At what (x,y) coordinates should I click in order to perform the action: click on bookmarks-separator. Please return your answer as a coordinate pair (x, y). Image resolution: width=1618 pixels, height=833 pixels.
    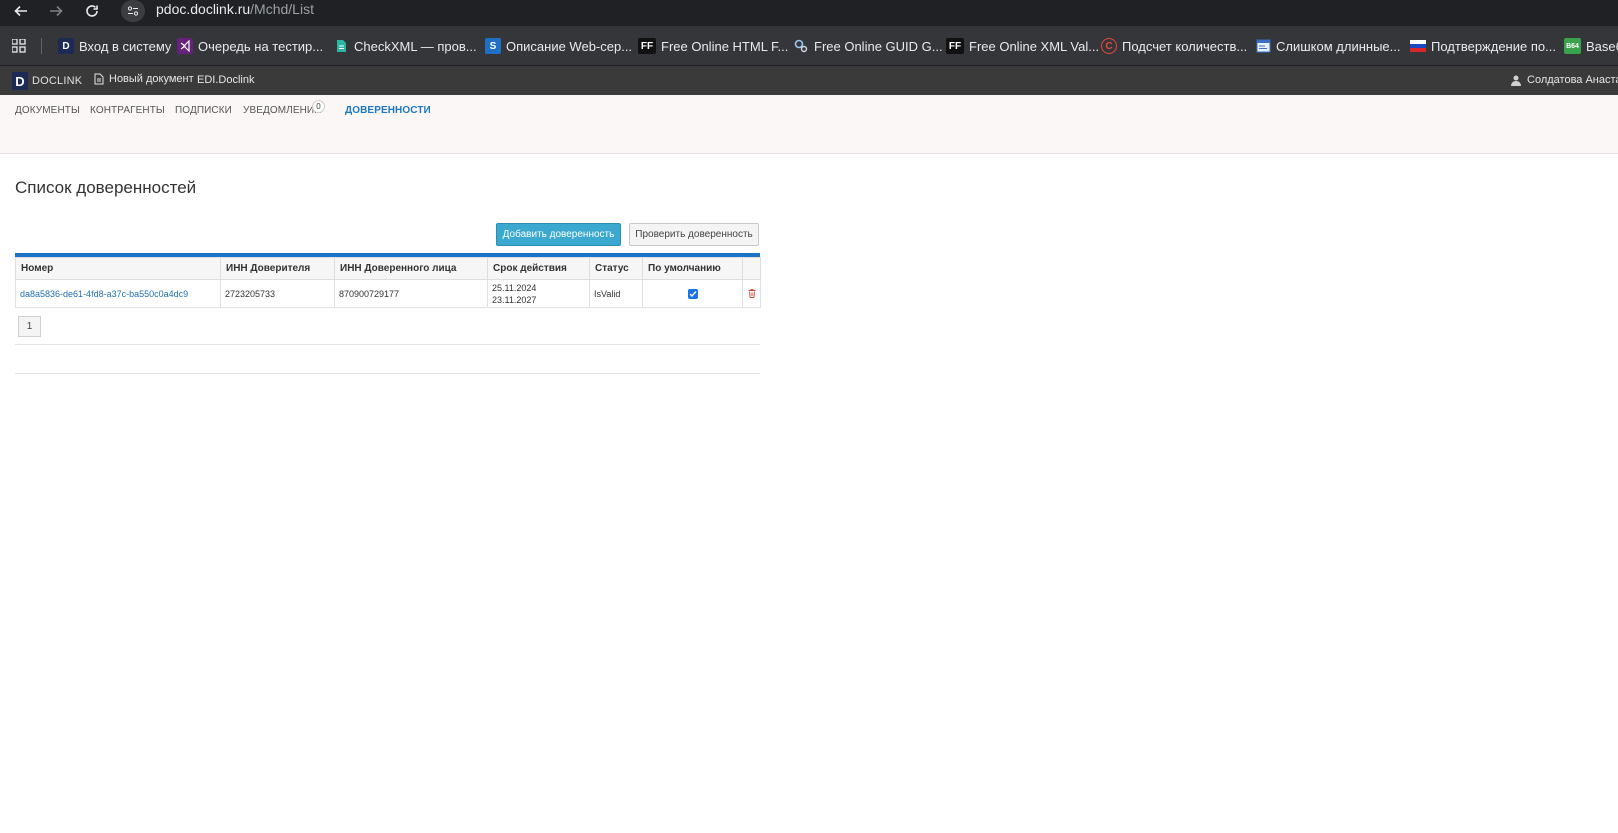
    Looking at the image, I should click on (41, 46).